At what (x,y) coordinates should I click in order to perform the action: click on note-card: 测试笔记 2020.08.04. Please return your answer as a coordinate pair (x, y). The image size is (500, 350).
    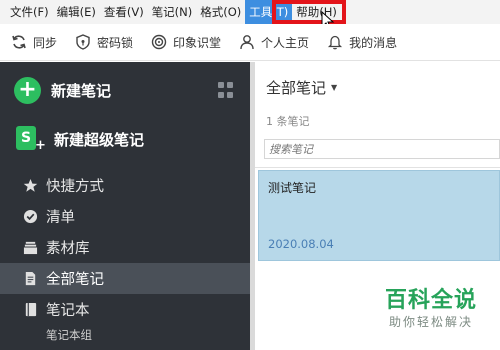
    Looking at the image, I should click on (379, 215).